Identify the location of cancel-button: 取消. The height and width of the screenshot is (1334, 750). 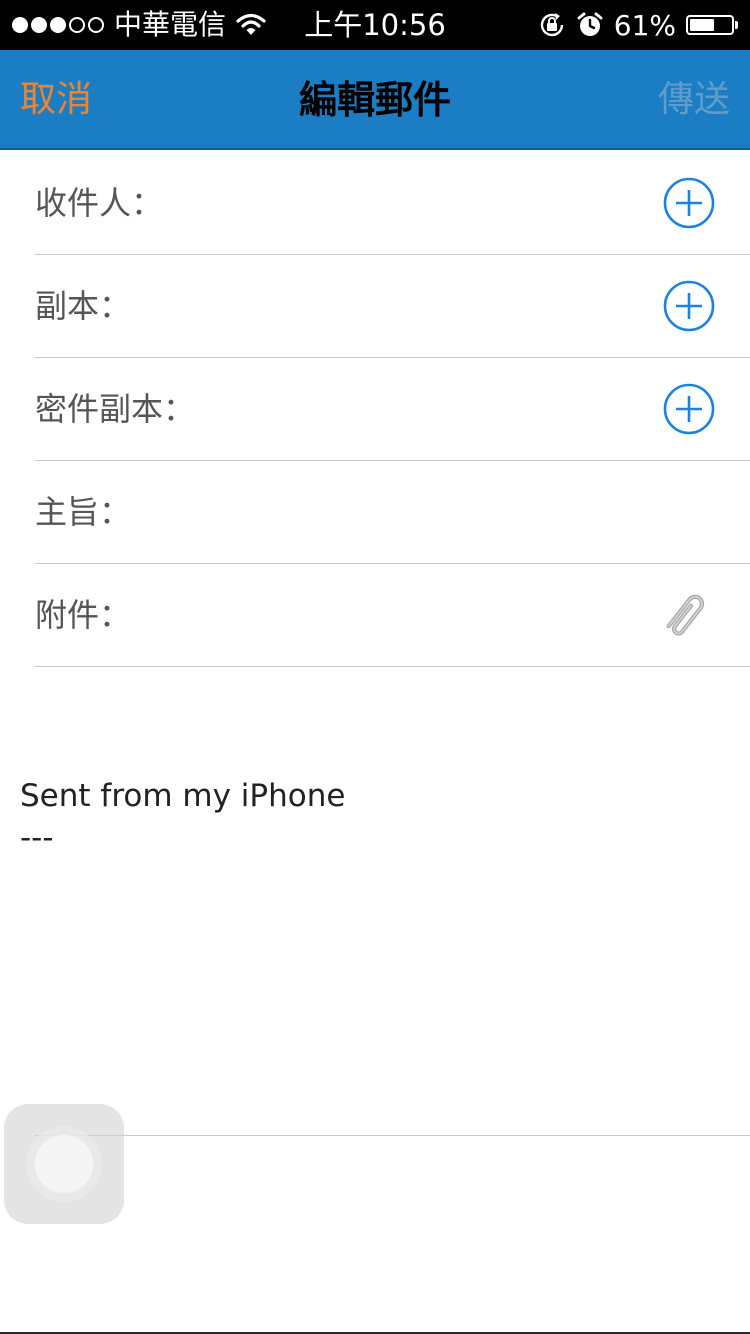
(56, 100).